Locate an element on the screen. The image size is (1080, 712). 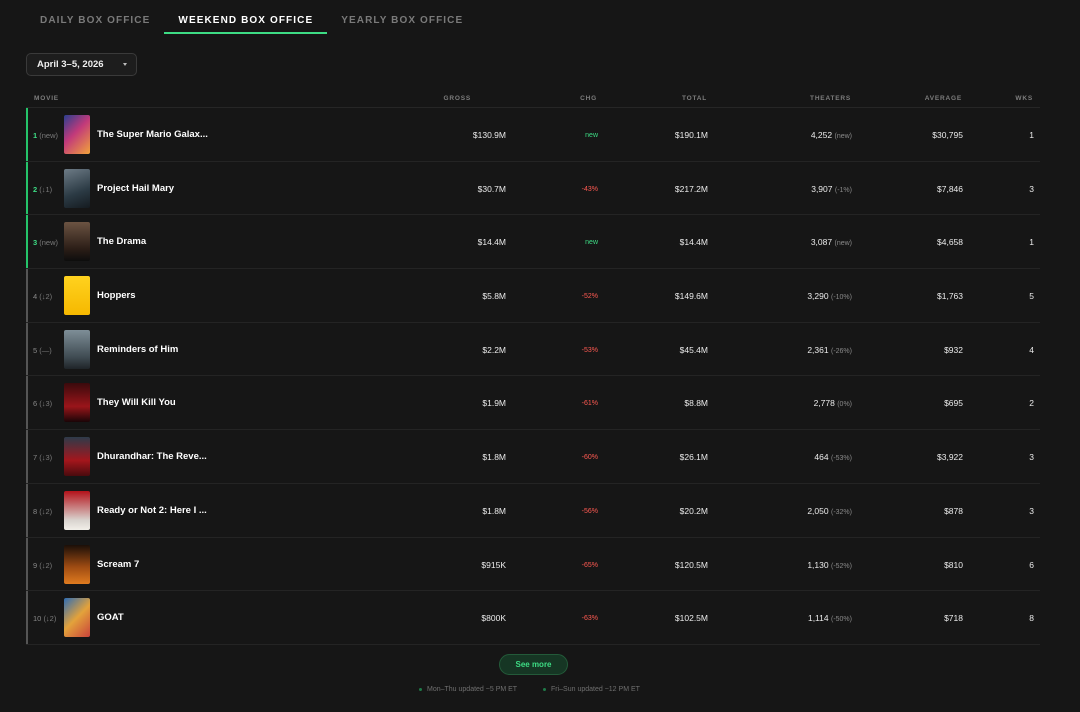
rank-number: 8 is located at coordinates (35, 511).